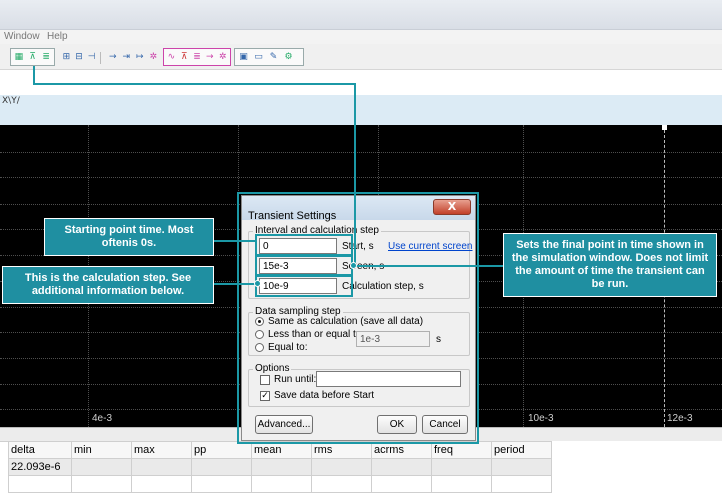  I want to click on toolbar-separator, so click(100, 58).